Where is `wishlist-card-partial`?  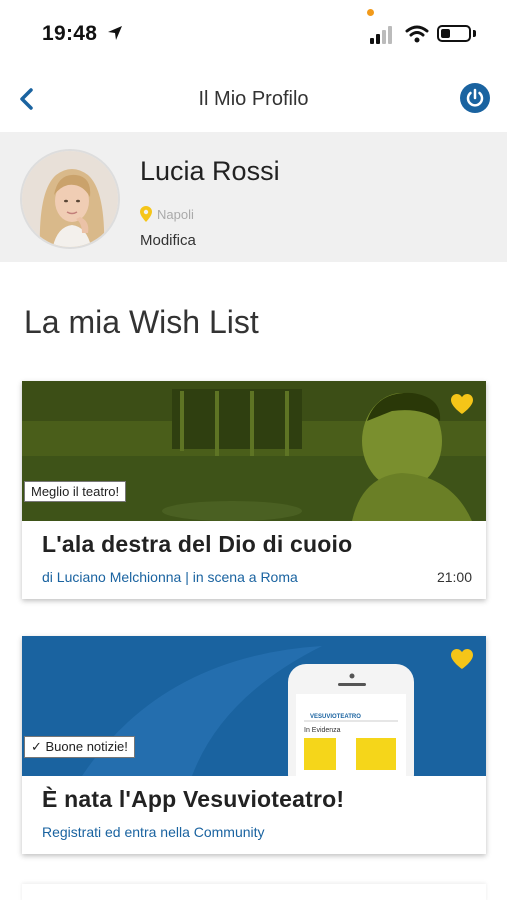 wishlist-card-partial is located at coordinates (254, 892).